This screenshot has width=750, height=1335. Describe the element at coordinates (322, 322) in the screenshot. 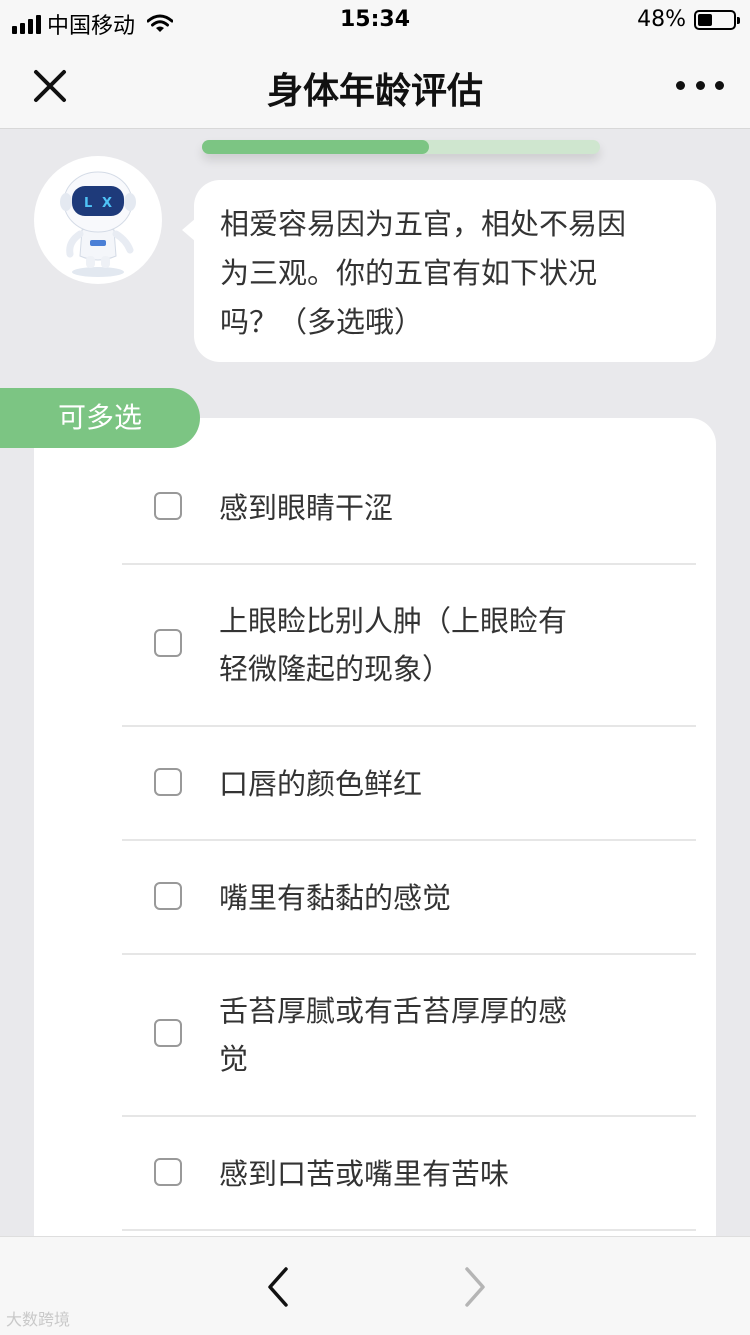

I see `question-line: 吗？（多选哦）` at that location.